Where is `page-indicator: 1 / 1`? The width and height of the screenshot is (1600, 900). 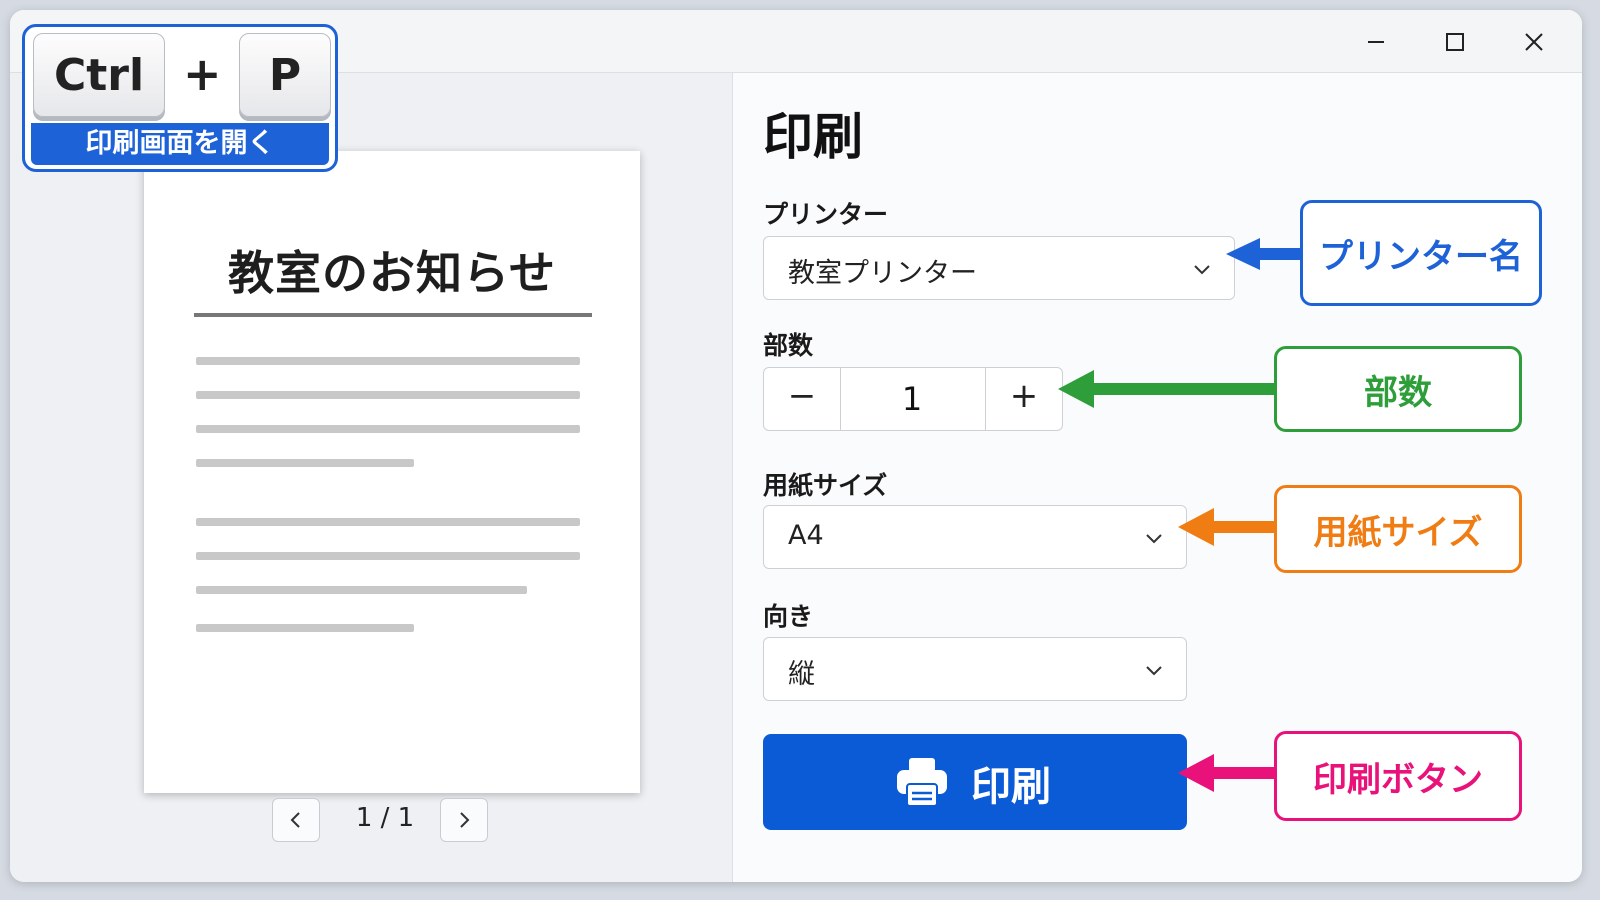
page-indicator: 1 / 1 is located at coordinates (385, 818).